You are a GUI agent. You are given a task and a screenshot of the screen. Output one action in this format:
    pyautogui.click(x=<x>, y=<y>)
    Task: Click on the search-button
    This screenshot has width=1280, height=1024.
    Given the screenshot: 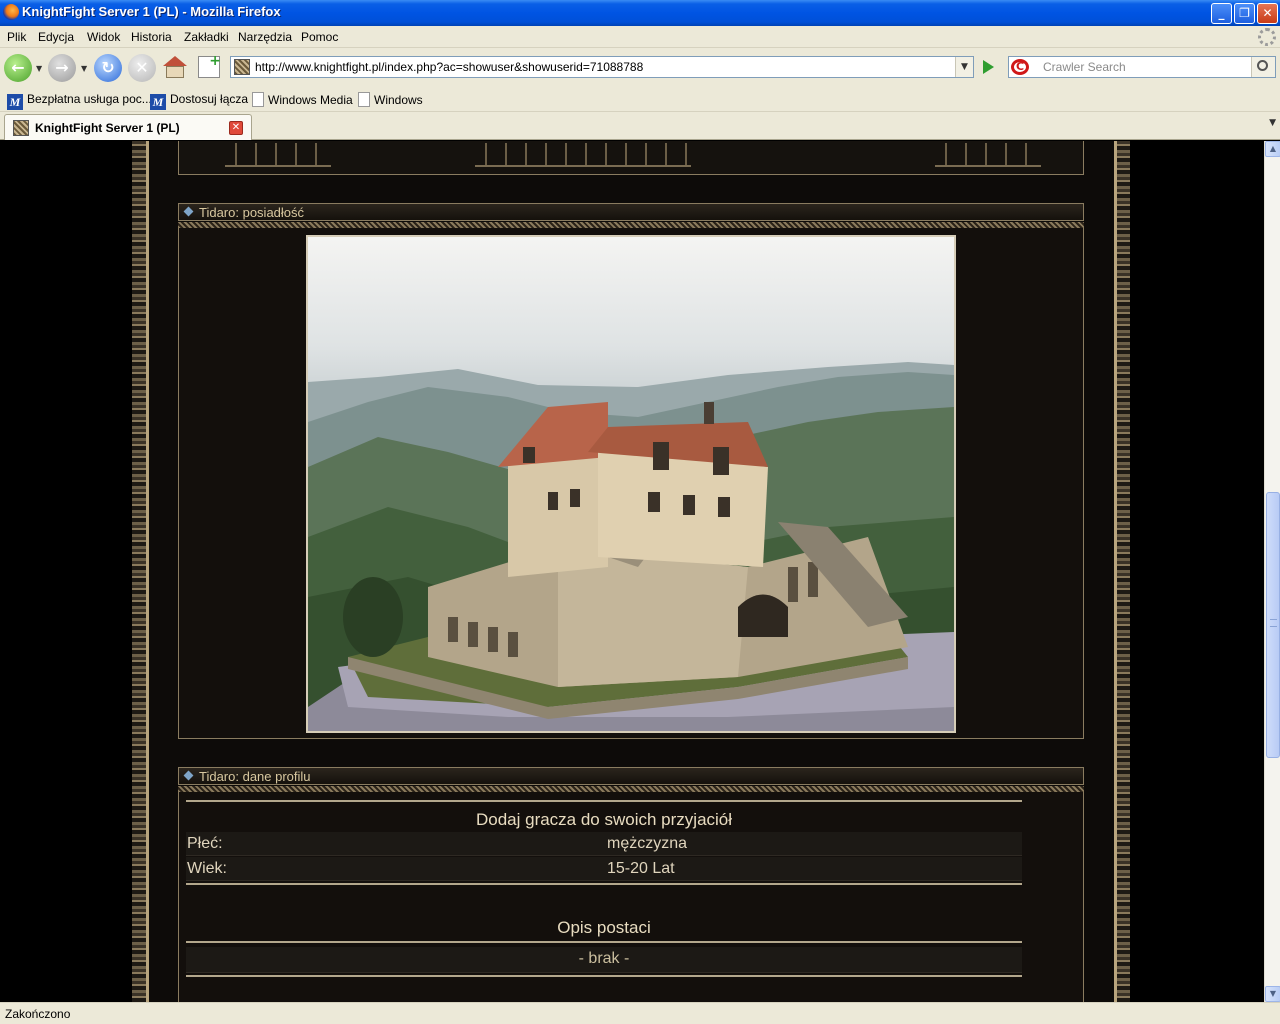 What is the action you would take?
    pyautogui.click(x=1263, y=67)
    